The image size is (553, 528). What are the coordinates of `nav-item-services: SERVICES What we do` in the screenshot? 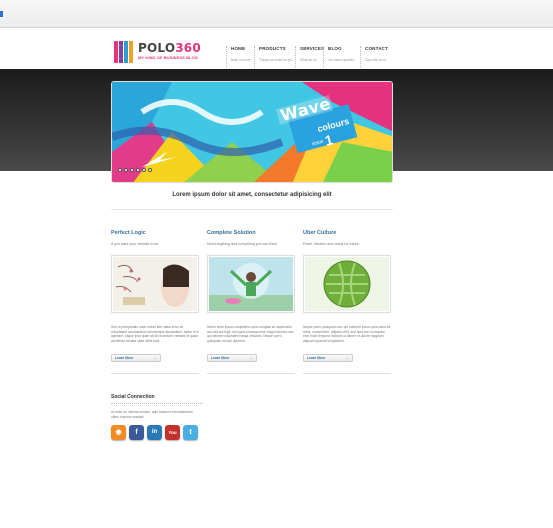 It's located at (309, 57).